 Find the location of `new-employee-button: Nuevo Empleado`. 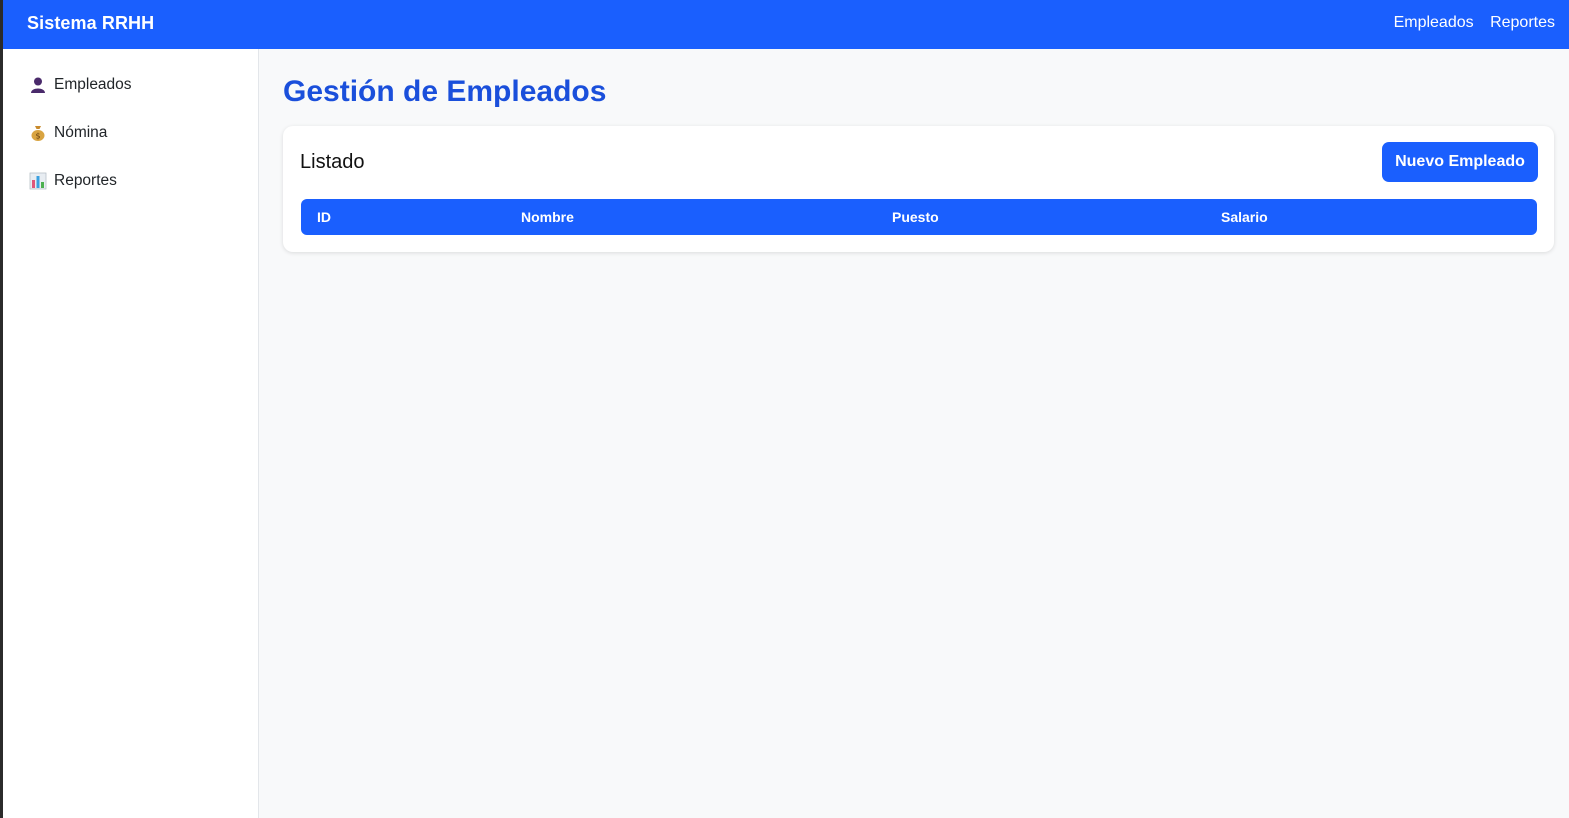

new-employee-button: Nuevo Empleado is located at coordinates (1460, 162).